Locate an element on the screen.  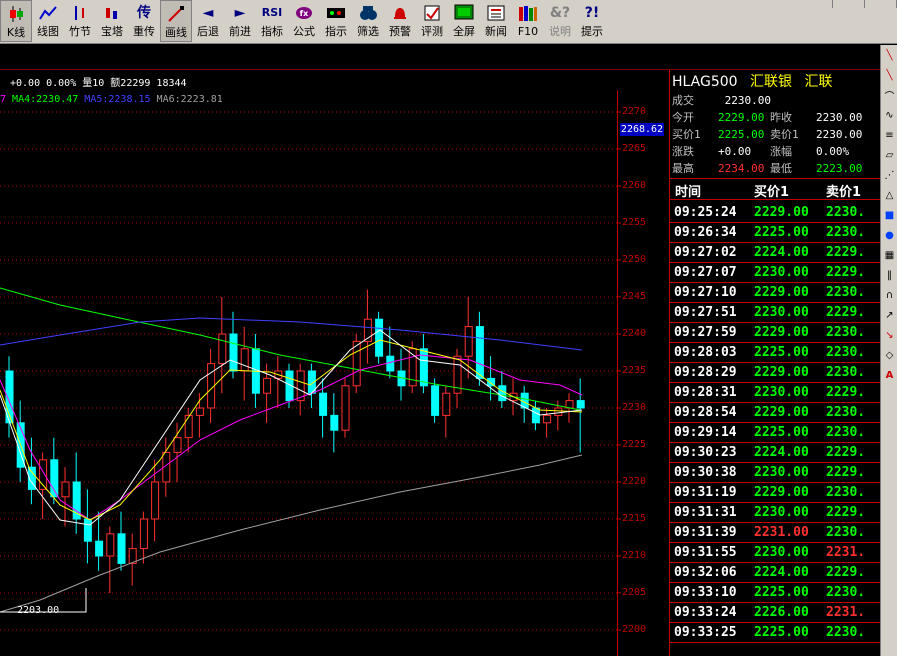
trade-row: 09:31:19 2229.00 2230. is located at coordinates (775, 493).